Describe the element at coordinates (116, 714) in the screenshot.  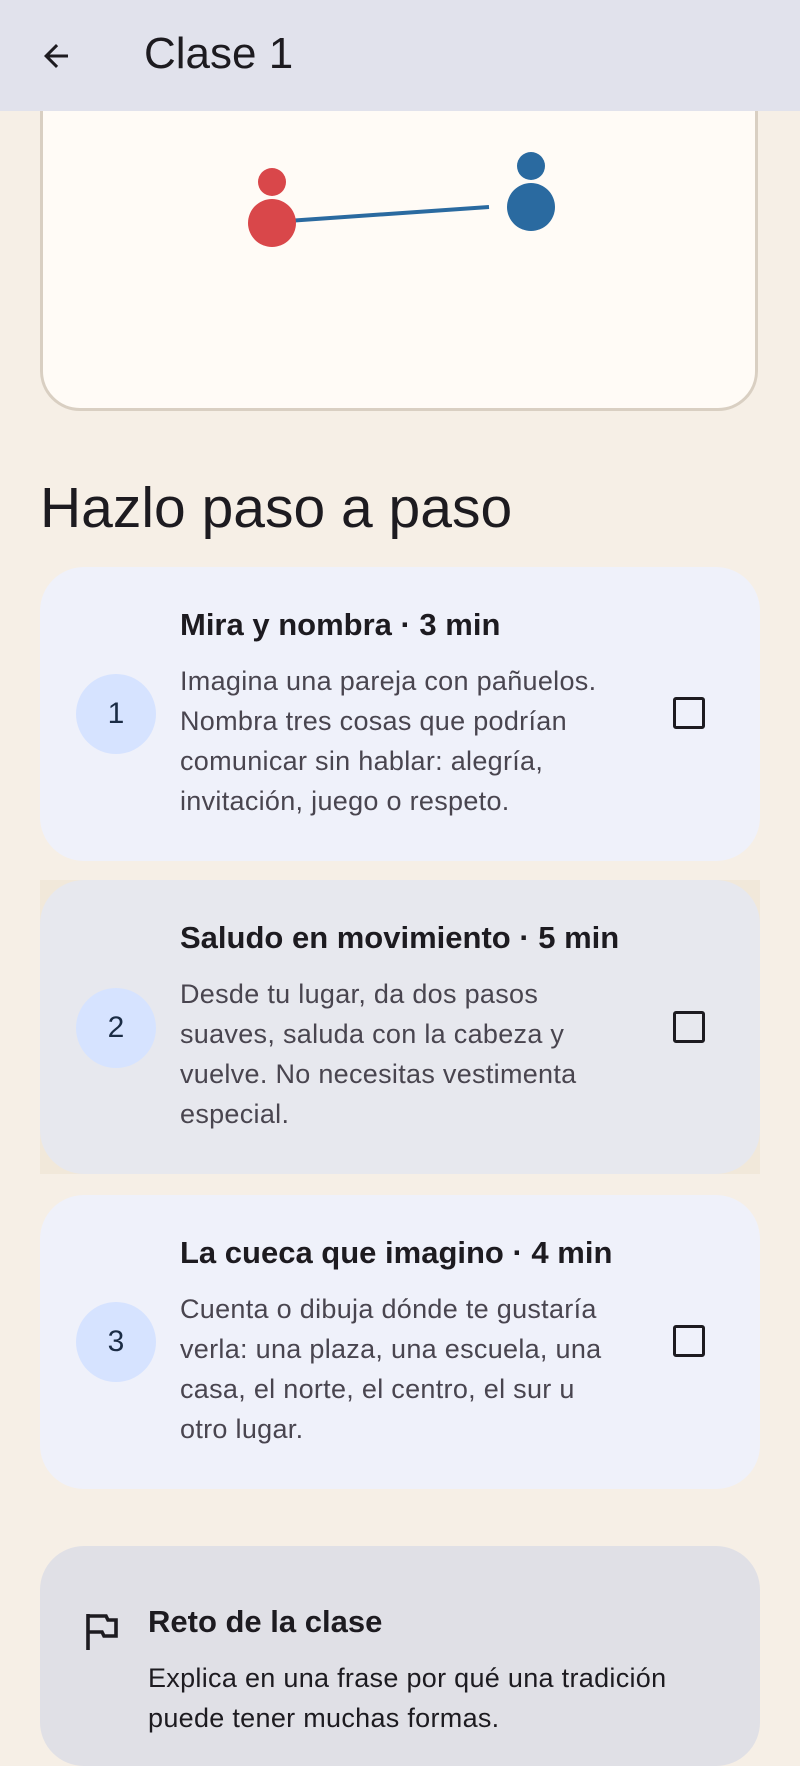
I see `step-number-badge: 1` at that location.